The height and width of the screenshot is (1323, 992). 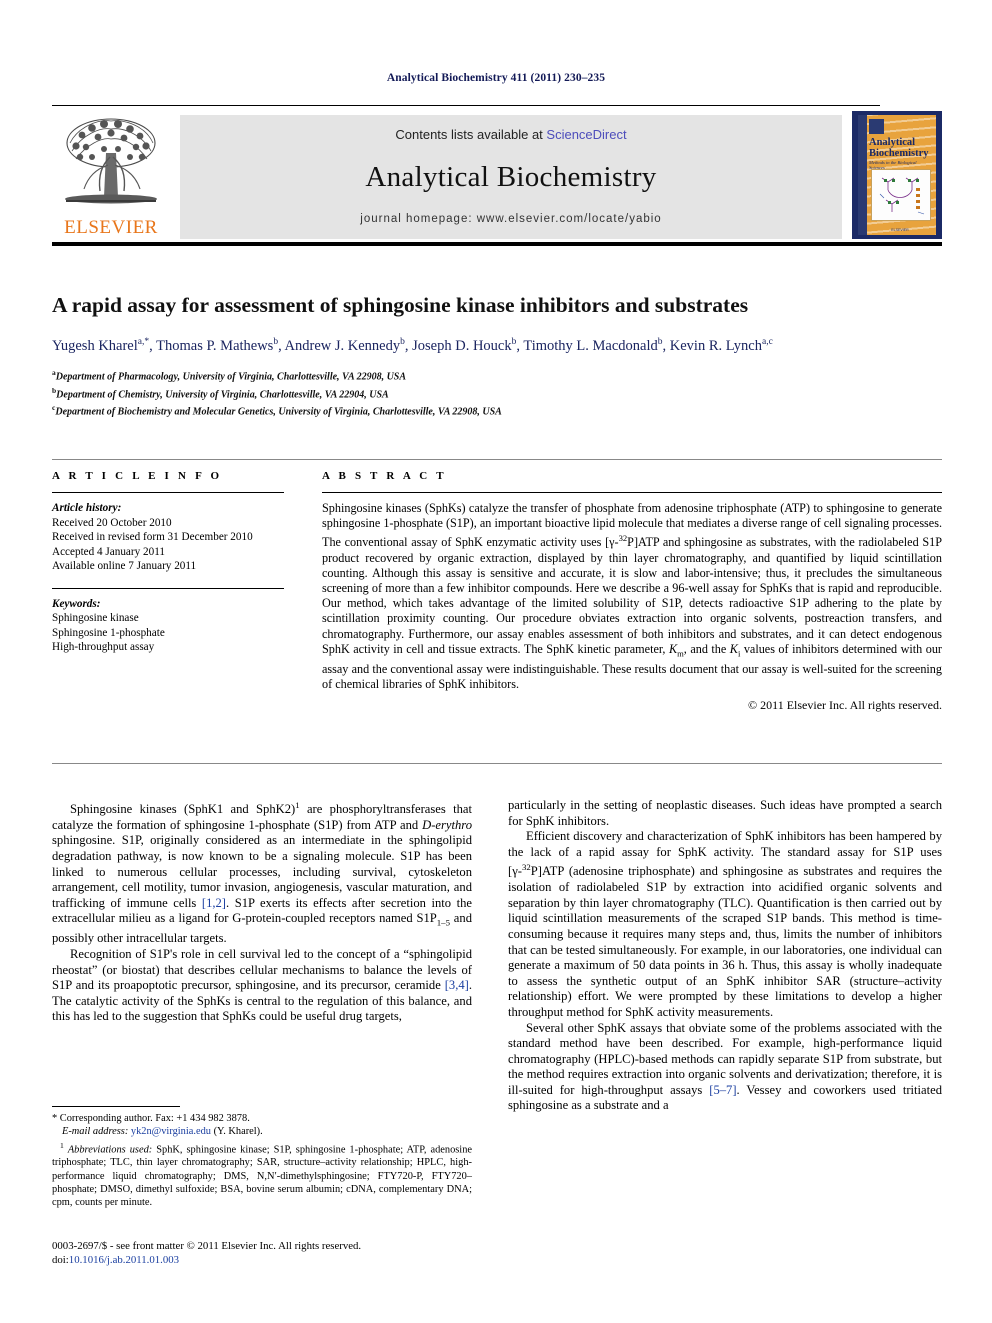 What do you see at coordinates (171, 1131) in the screenshot?
I see `email-link: yk2n@virginia.edu` at bounding box center [171, 1131].